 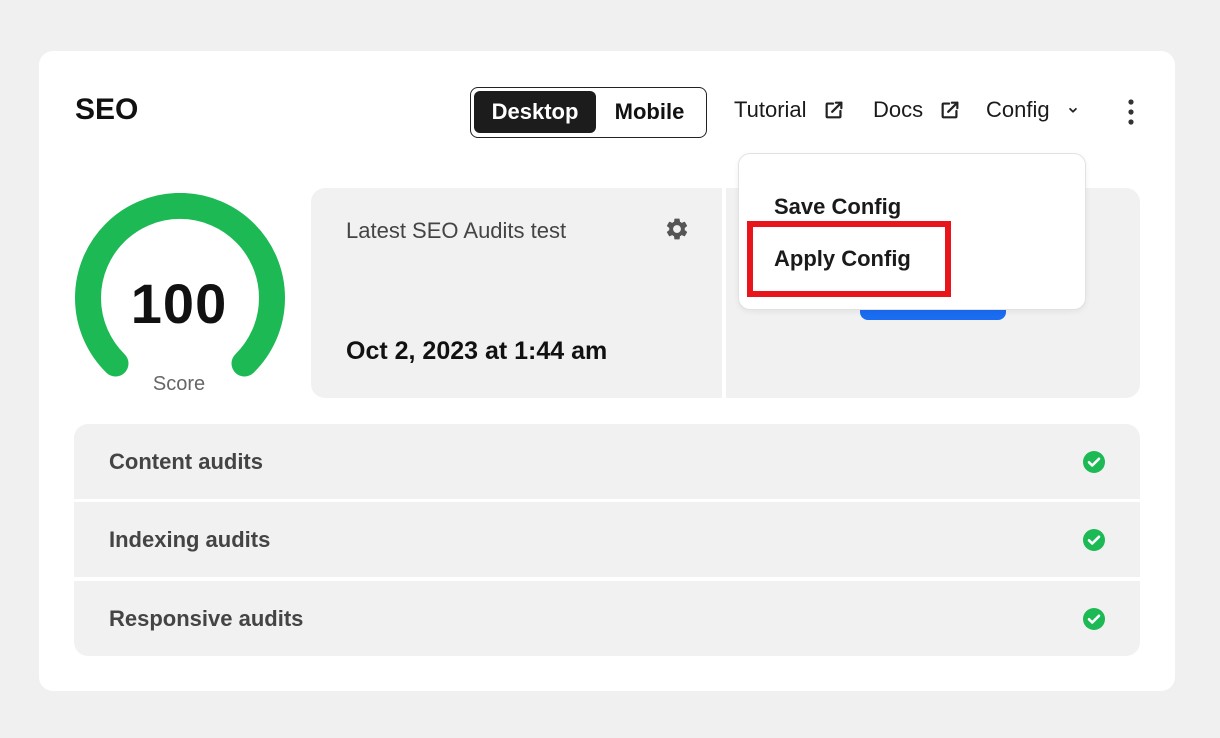 What do you see at coordinates (607, 461) in the screenshot?
I see `audit-row-content: Content audits` at bounding box center [607, 461].